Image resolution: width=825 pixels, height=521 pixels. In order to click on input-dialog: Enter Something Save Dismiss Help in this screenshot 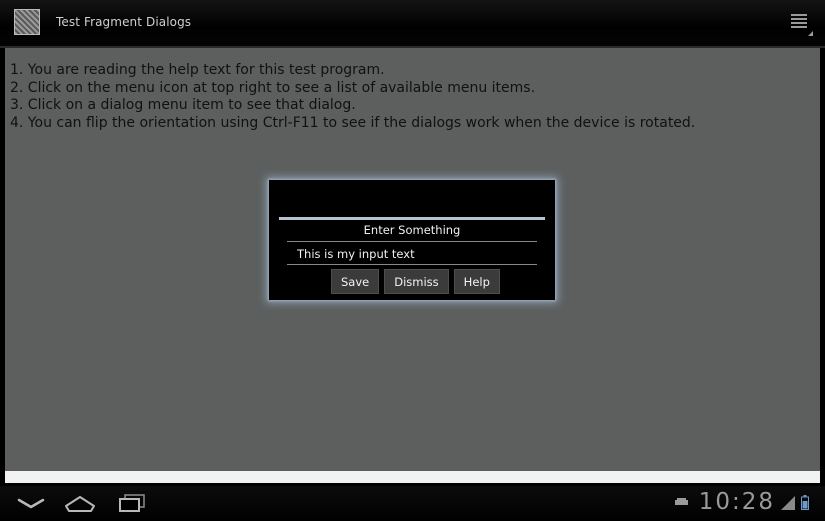, I will do `click(412, 240)`.